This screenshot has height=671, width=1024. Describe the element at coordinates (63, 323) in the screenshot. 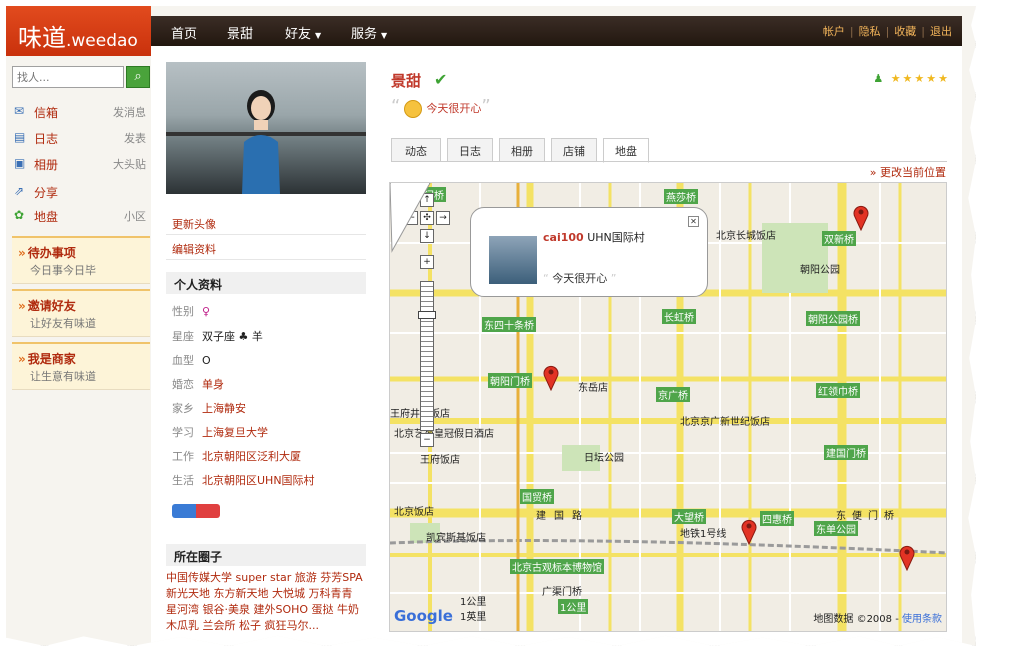

I see `invite-desc: 让好友有味道` at that location.